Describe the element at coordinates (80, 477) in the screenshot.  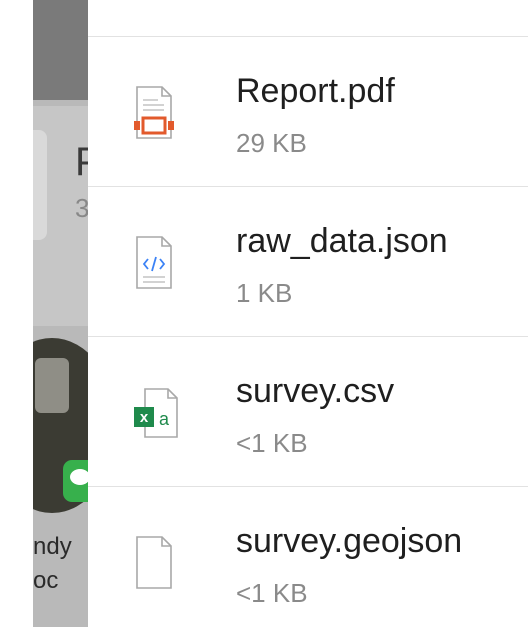
I see `speech-bubble-icon` at that location.